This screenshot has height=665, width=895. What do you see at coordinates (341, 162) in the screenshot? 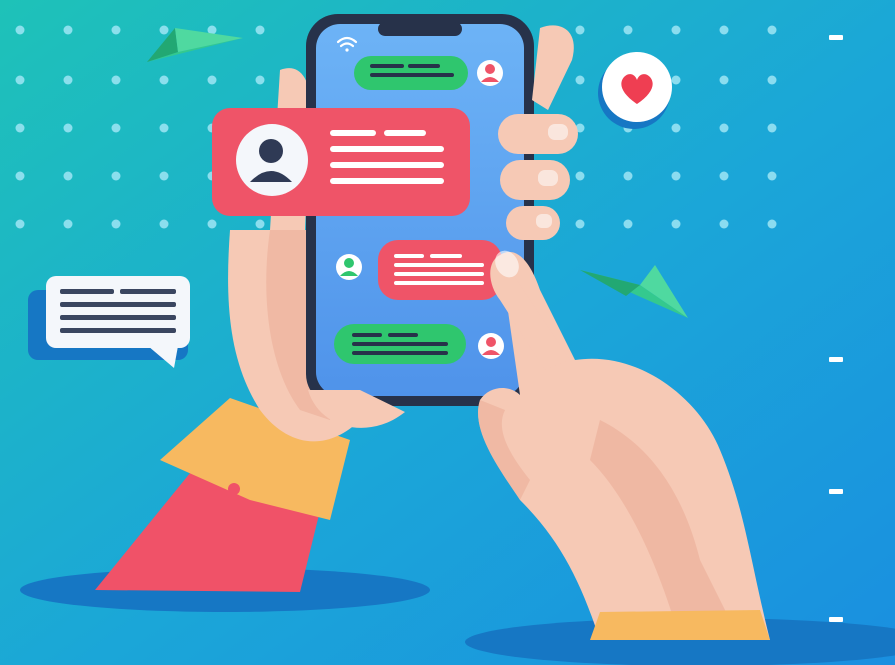
I see `message-card-contact` at bounding box center [341, 162].